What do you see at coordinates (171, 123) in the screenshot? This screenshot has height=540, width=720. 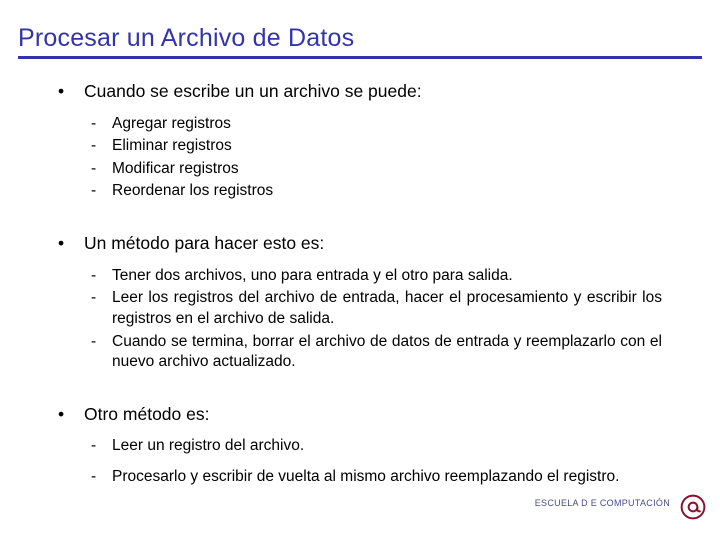 I see `sub-bullet-text: Agregar registros` at bounding box center [171, 123].